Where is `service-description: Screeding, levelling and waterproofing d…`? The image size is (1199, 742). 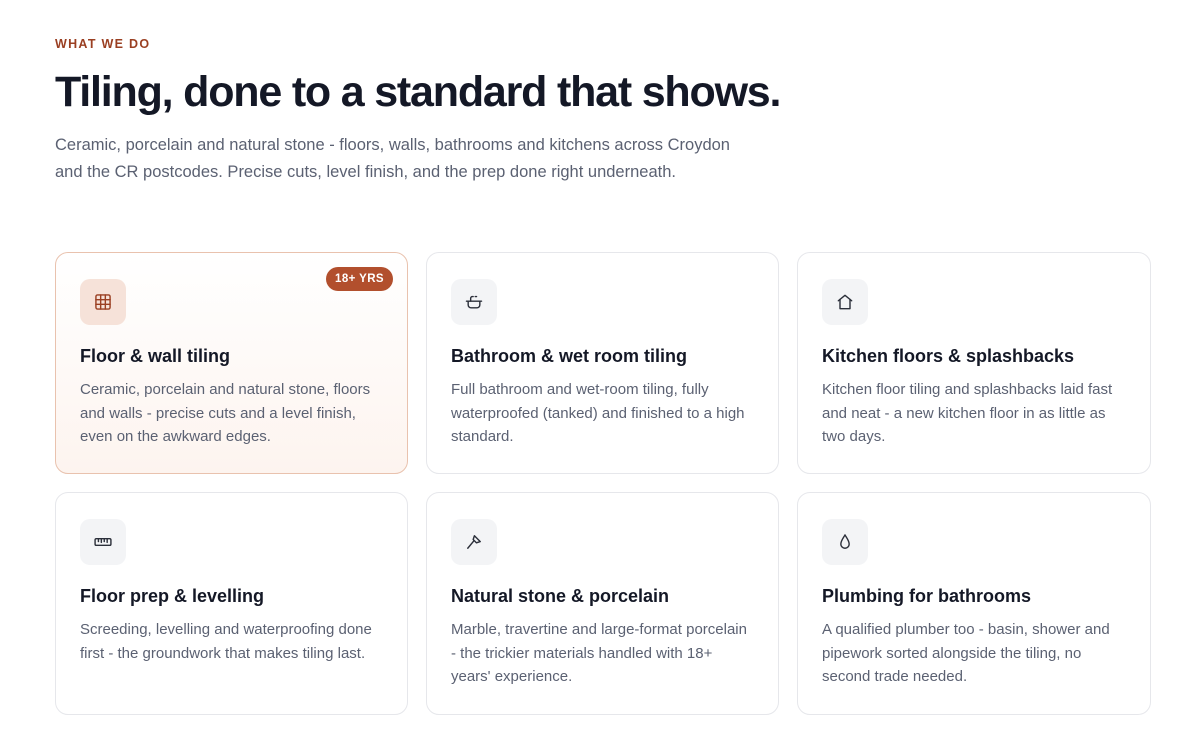
service-description: Screeding, levelling and waterproofing d… is located at coordinates (226, 641).